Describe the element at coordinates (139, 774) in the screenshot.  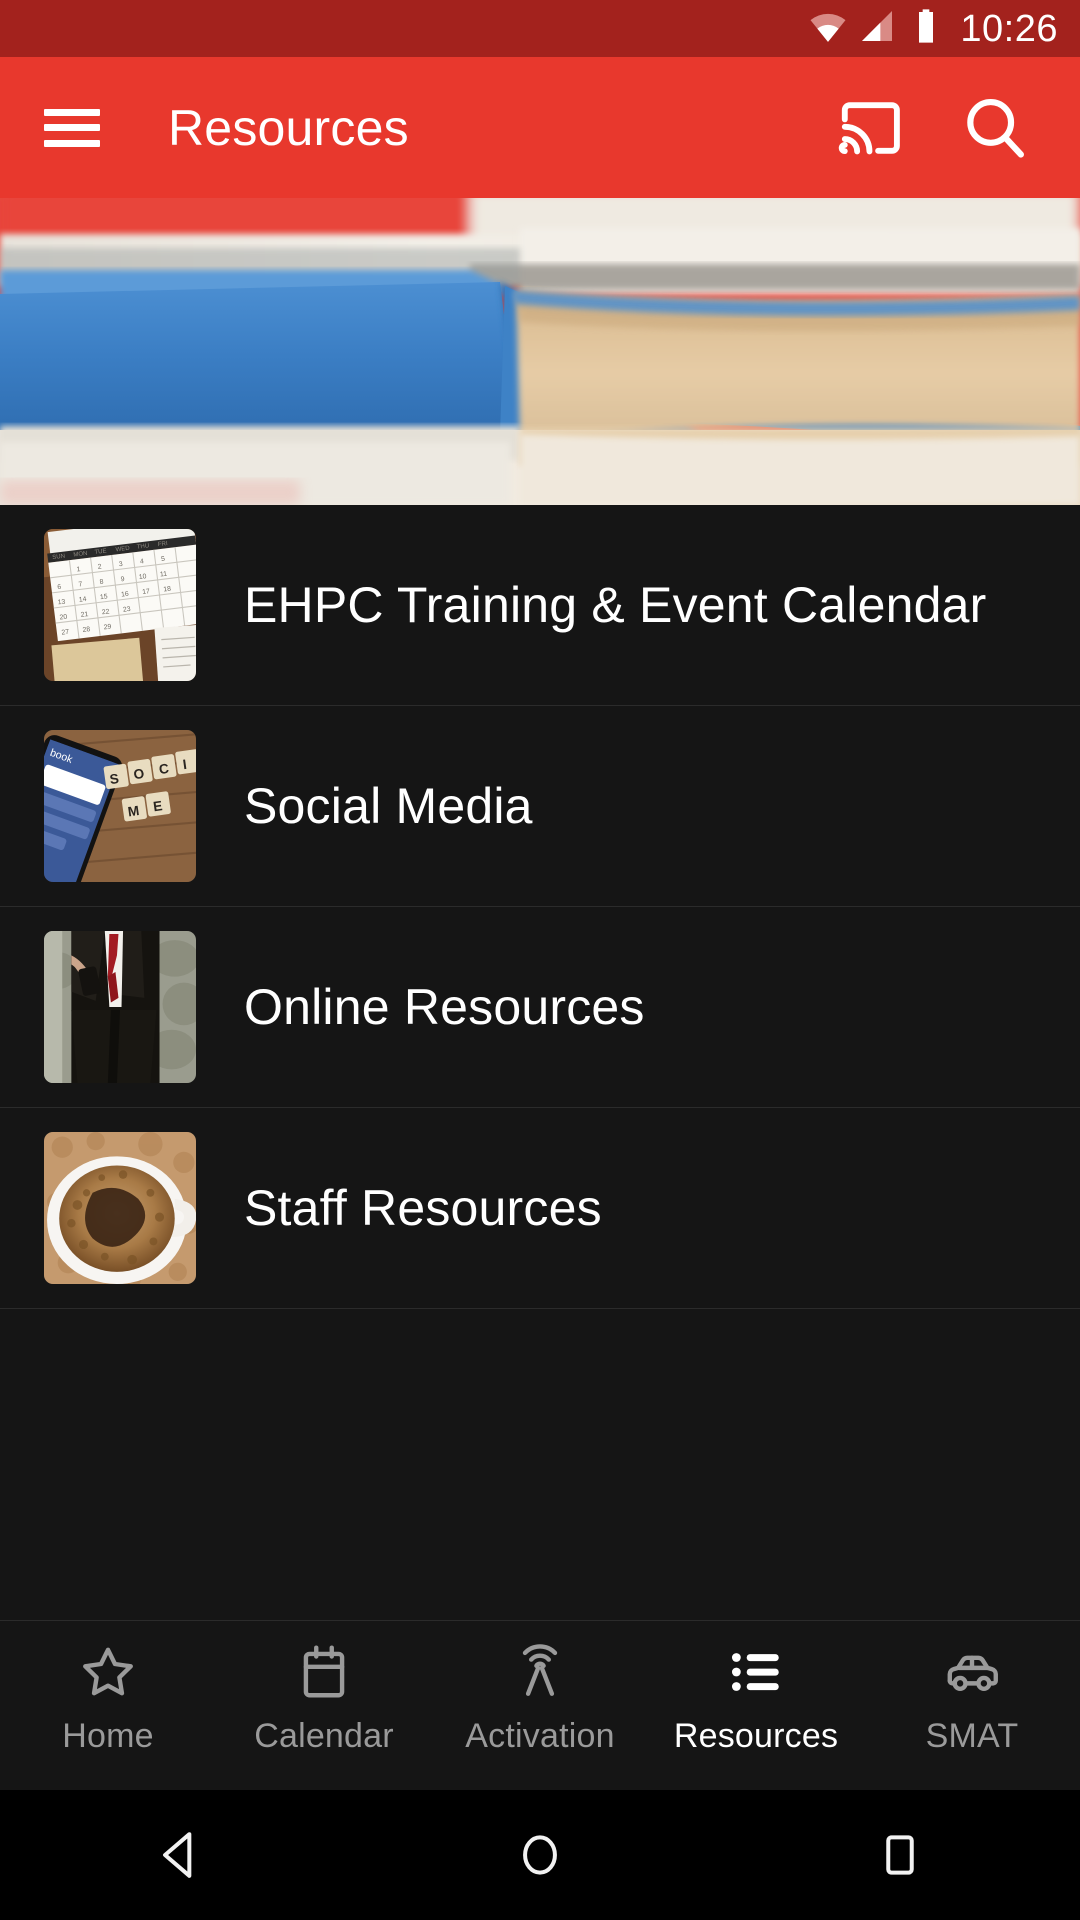
I see `svg-text: O` at that location.